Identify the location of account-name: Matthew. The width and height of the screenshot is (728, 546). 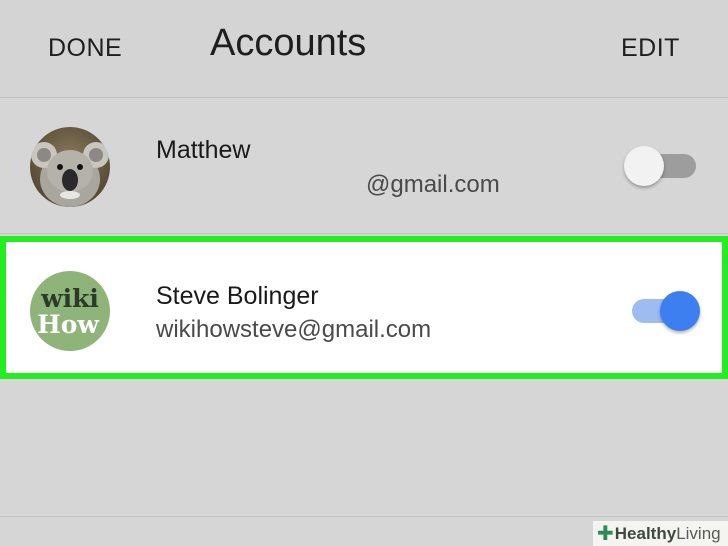
(203, 150).